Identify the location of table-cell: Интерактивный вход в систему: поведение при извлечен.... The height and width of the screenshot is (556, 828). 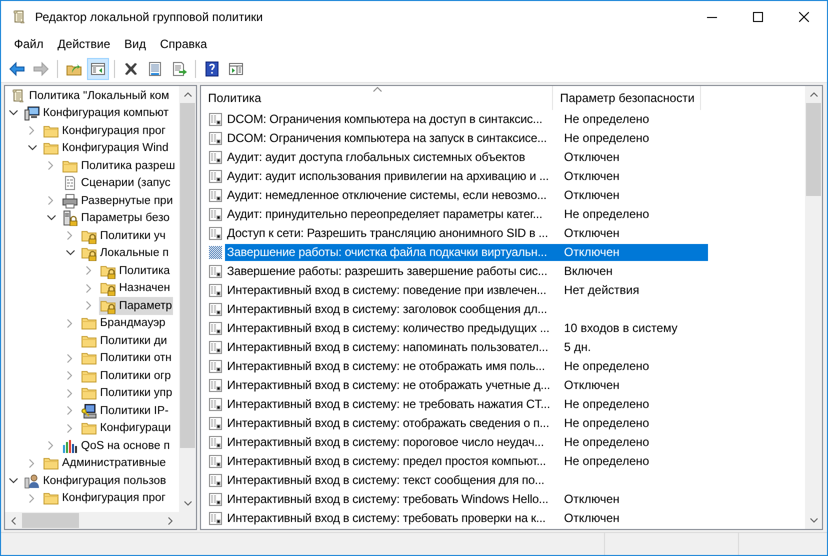
(391, 290).